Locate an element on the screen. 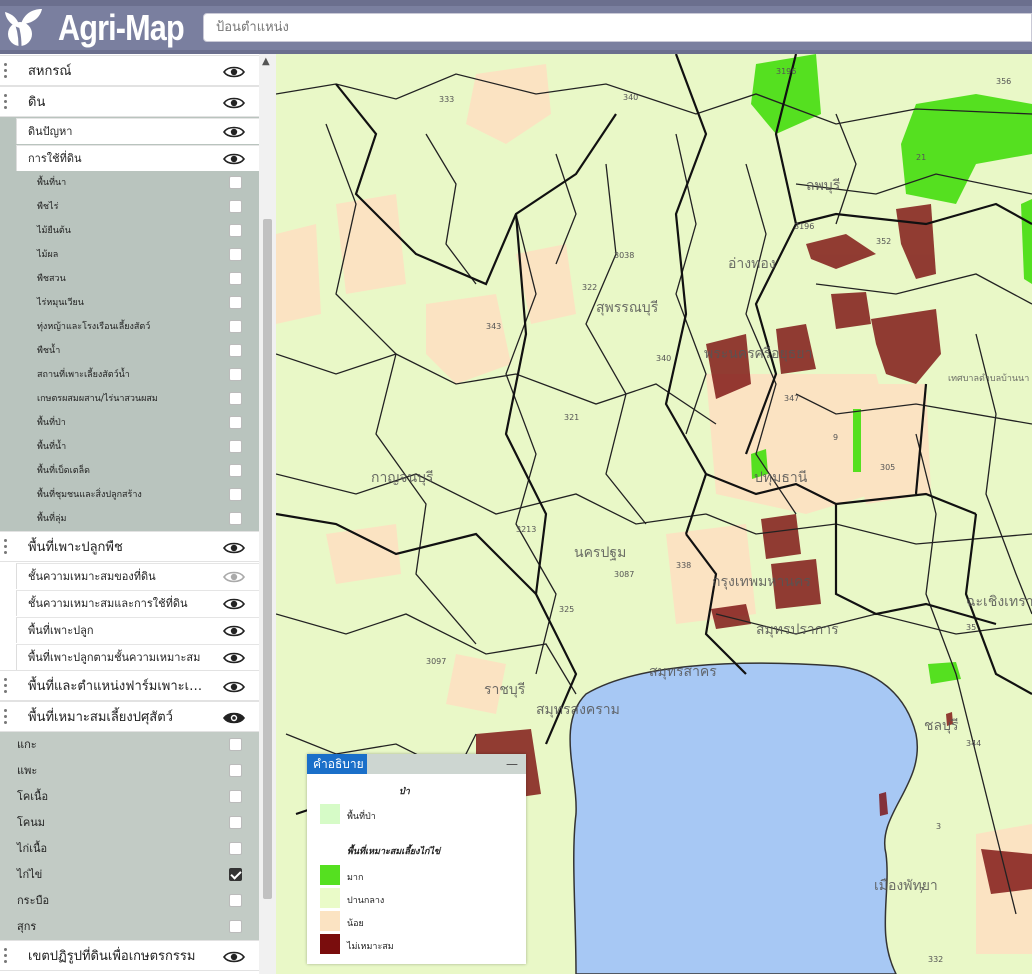 Image resolution: width=1032 pixels, height=974 pixels. svg-text: 321 is located at coordinates (571, 417).